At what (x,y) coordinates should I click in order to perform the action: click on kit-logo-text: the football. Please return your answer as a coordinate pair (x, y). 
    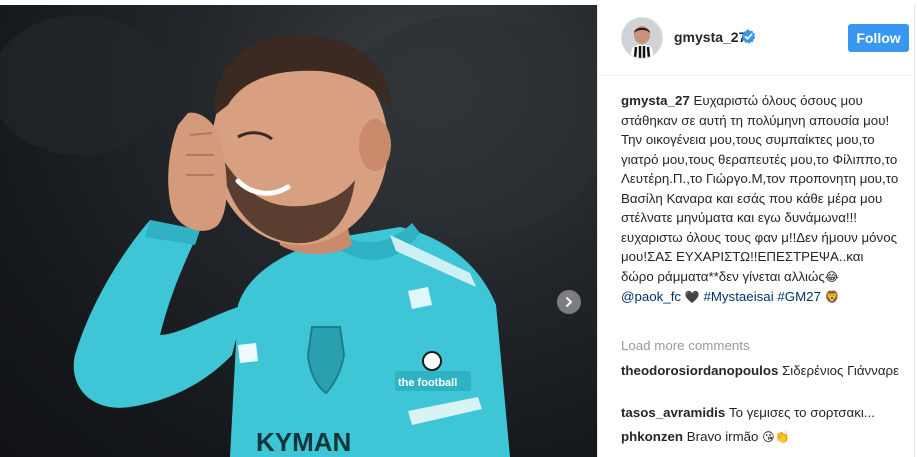
    Looking at the image, I should click on (427, 383).